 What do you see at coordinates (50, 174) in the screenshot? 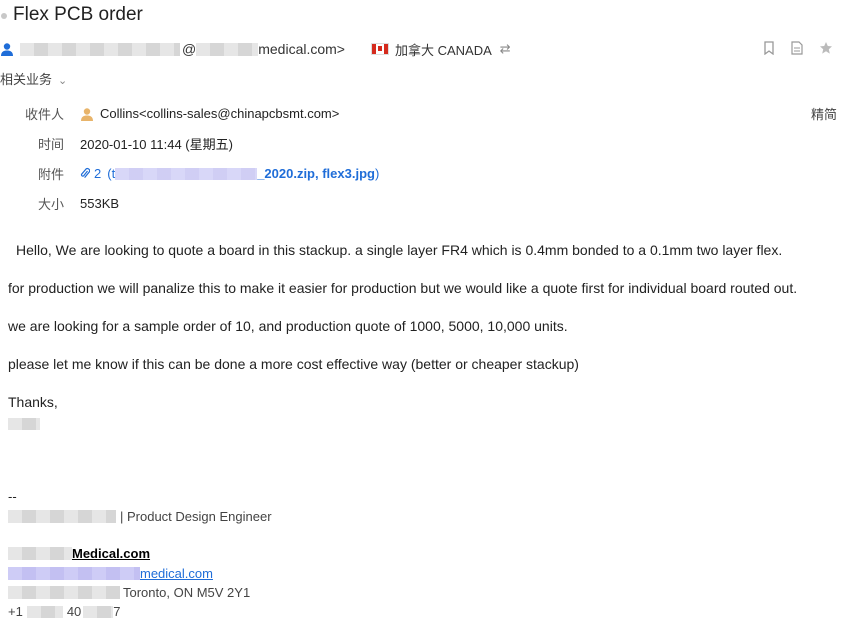
I see `attach-label: 附件` at bounding box center [50, 174].